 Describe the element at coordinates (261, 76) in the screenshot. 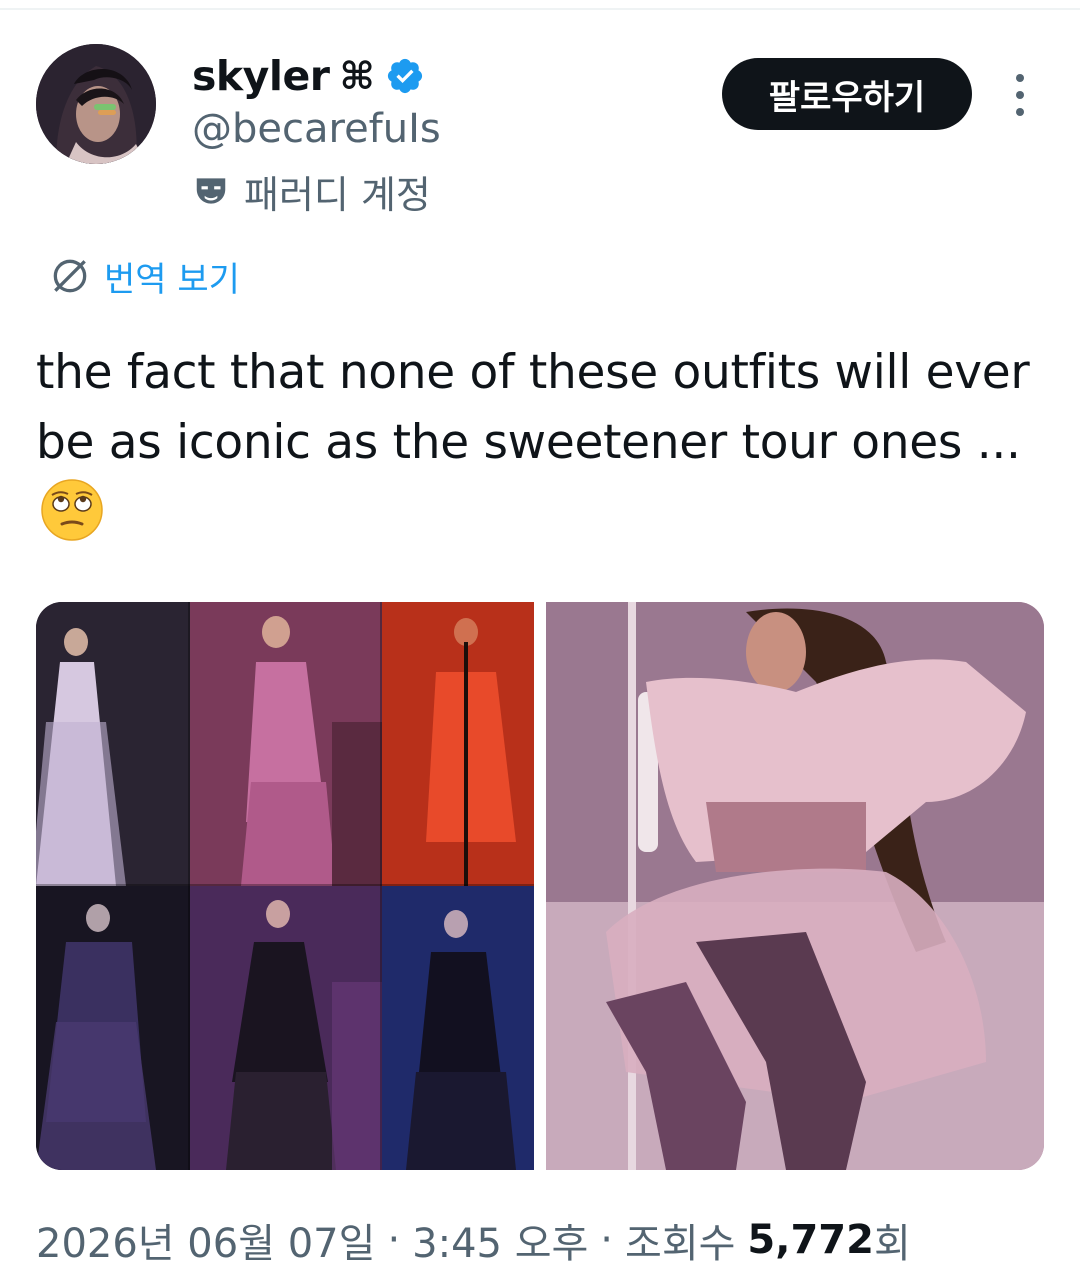

I see `display-name: skyler` at that location.